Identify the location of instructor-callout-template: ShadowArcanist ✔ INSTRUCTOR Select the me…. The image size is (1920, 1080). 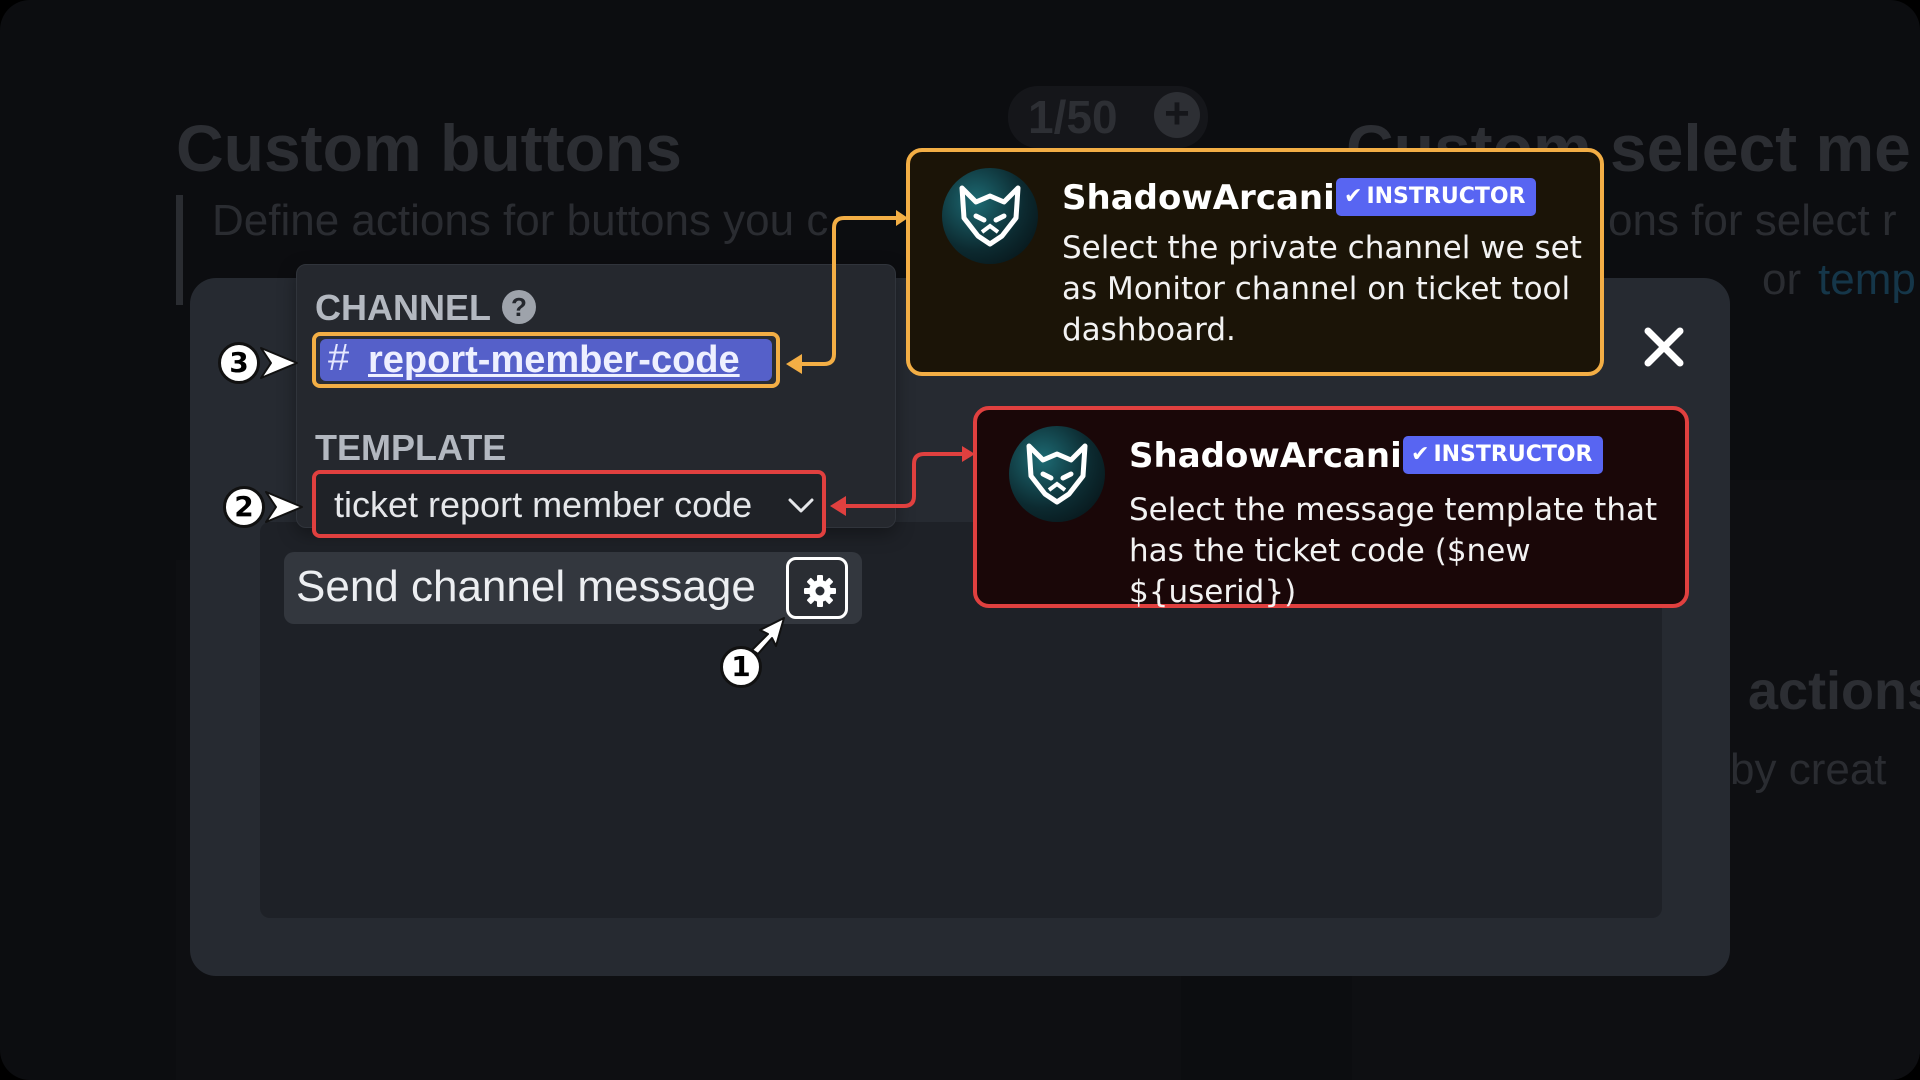
(1331, 508).